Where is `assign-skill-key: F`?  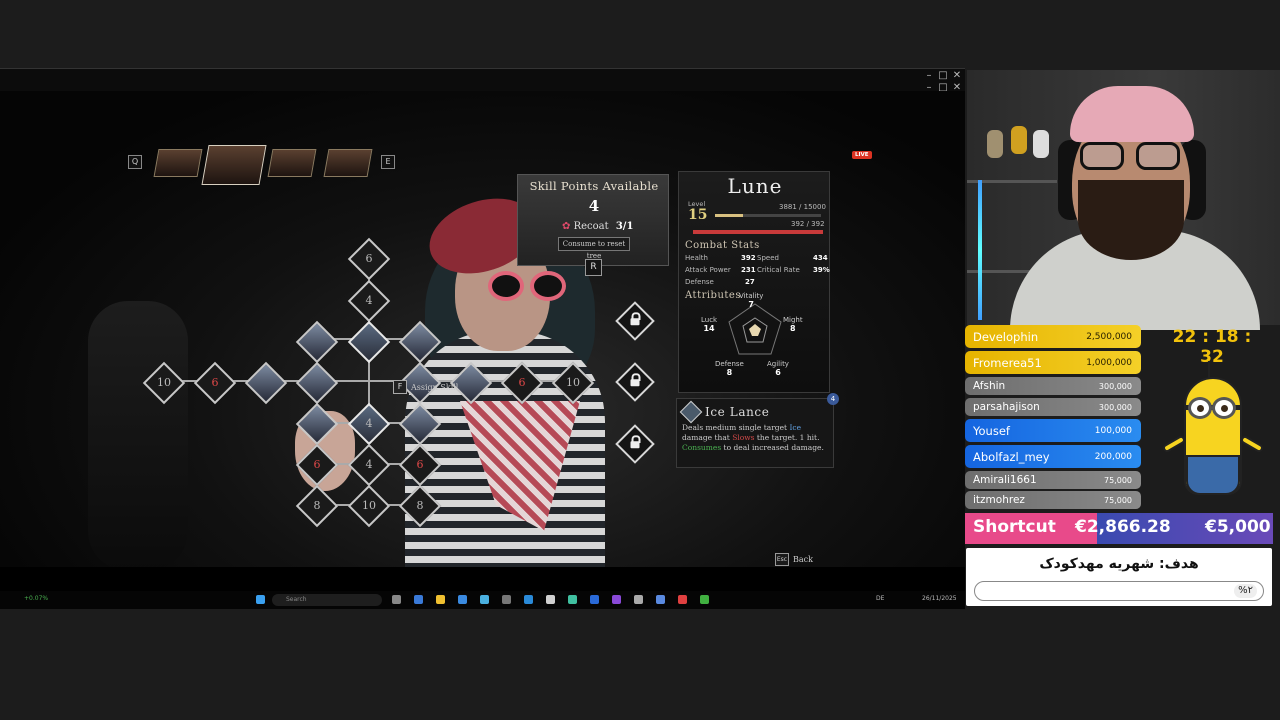 assign-skill-key: F is located at coordinates (400, 387).